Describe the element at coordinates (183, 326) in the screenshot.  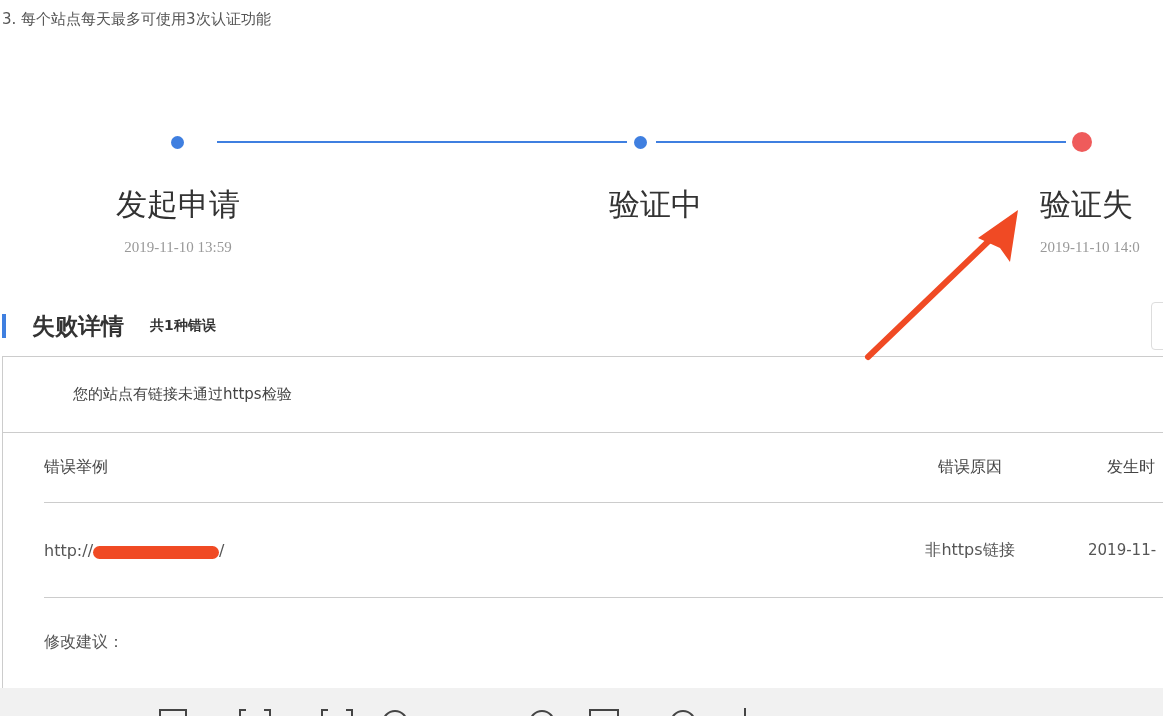
I see `error-count: 共1种错误` at that location.